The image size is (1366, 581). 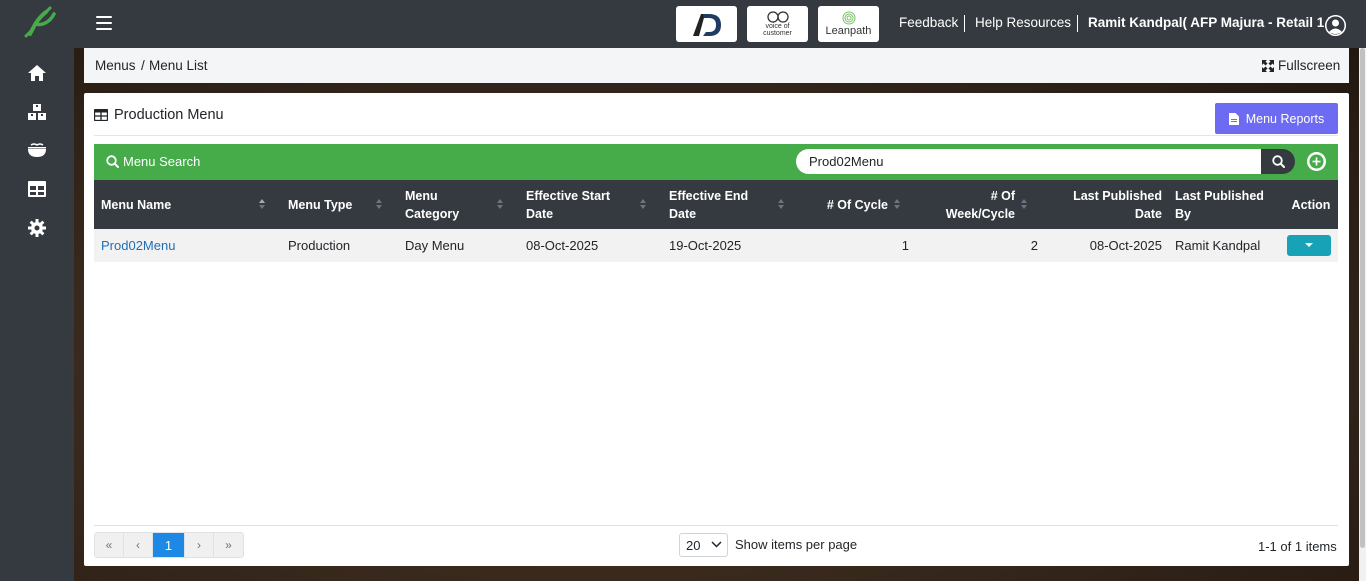 What do you see at coordinates (796, 544) in the screenshot?
I see `page-size-label: Show items per page` at bounding box center [796, 544].